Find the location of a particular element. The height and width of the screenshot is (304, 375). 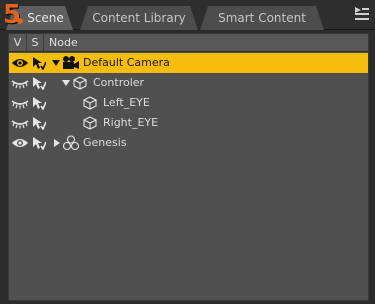

pane-menu-icon is located at coordinates (362, 13).